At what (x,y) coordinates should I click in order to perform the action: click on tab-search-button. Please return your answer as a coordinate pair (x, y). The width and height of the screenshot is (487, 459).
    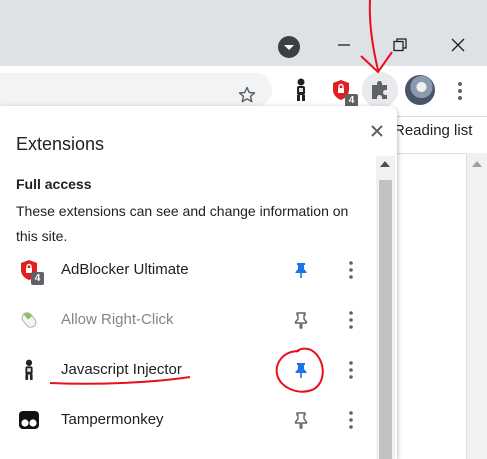
    Looking at the image, I should click on (289, 47).